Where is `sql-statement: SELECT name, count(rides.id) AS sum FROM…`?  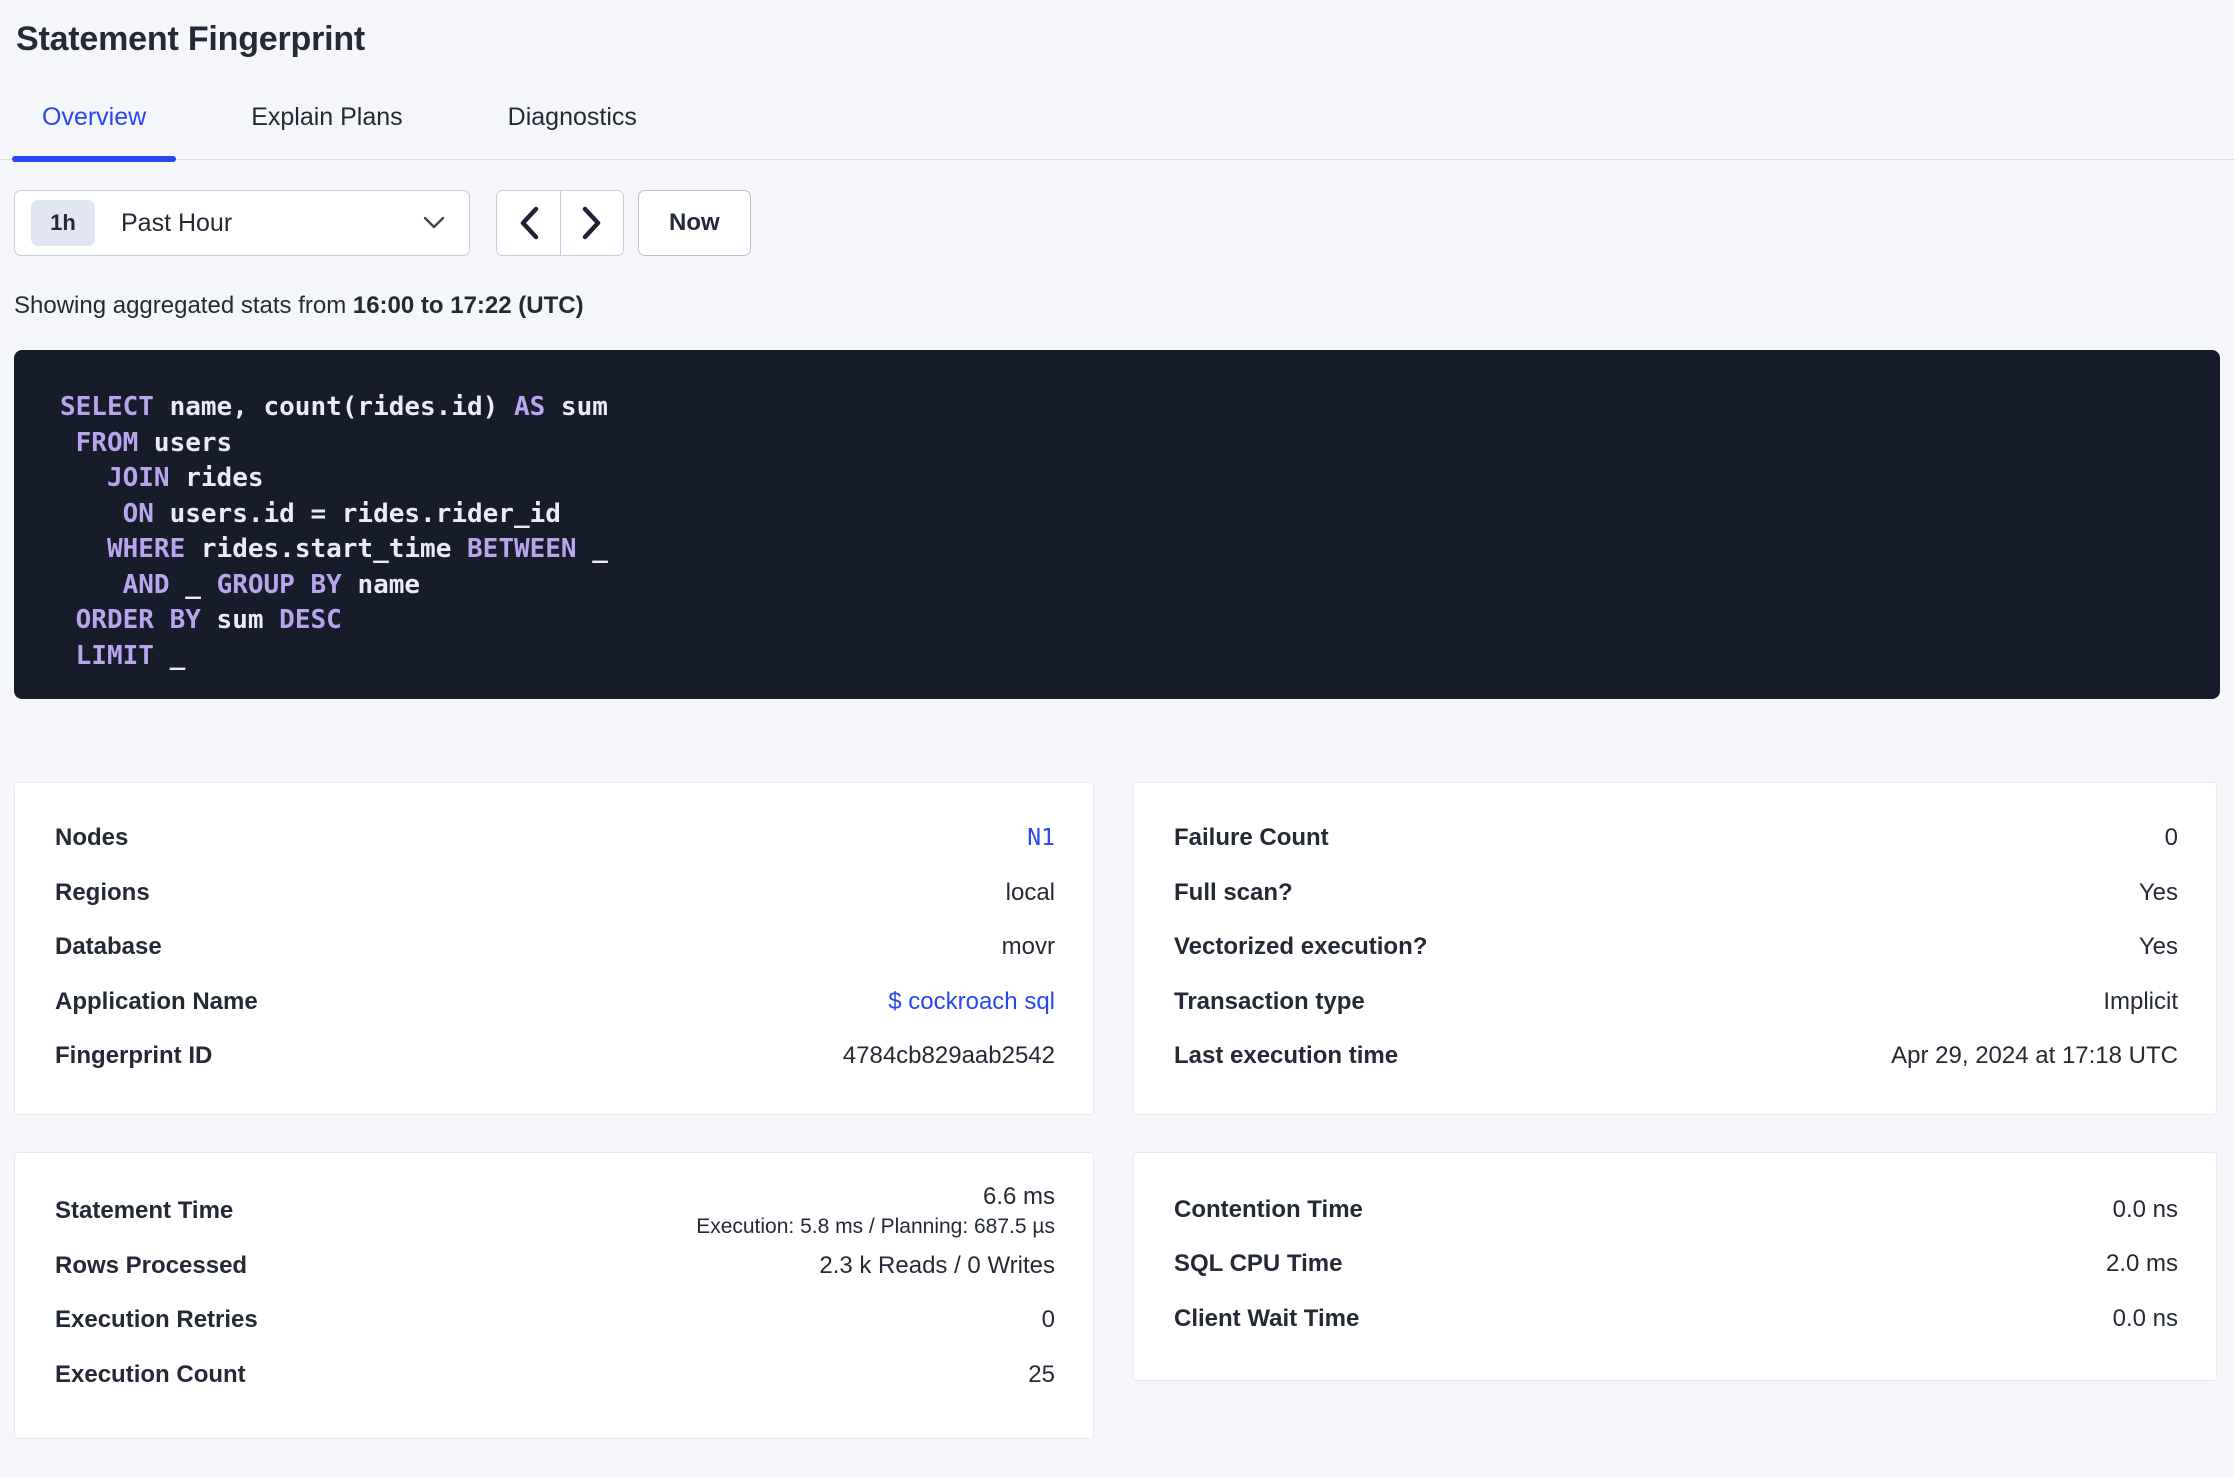
sql-statement: SELECT name, count(rides.id) AS sum FROM… is located at coordinates (334, 531).